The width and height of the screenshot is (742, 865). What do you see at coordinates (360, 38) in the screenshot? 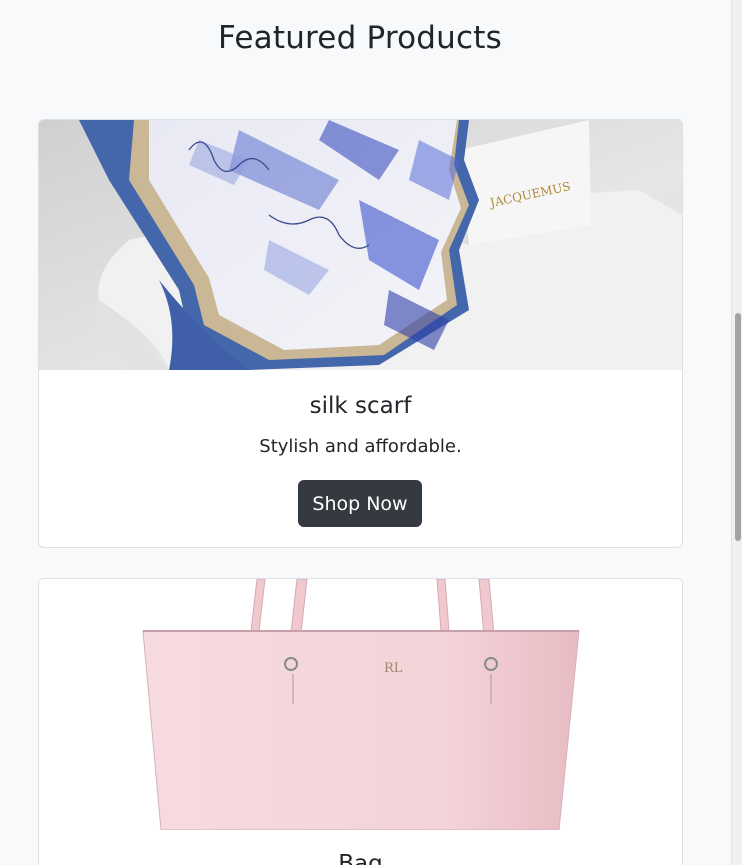
I see `page-title: Featured Products` at bounding box center [360, 38].